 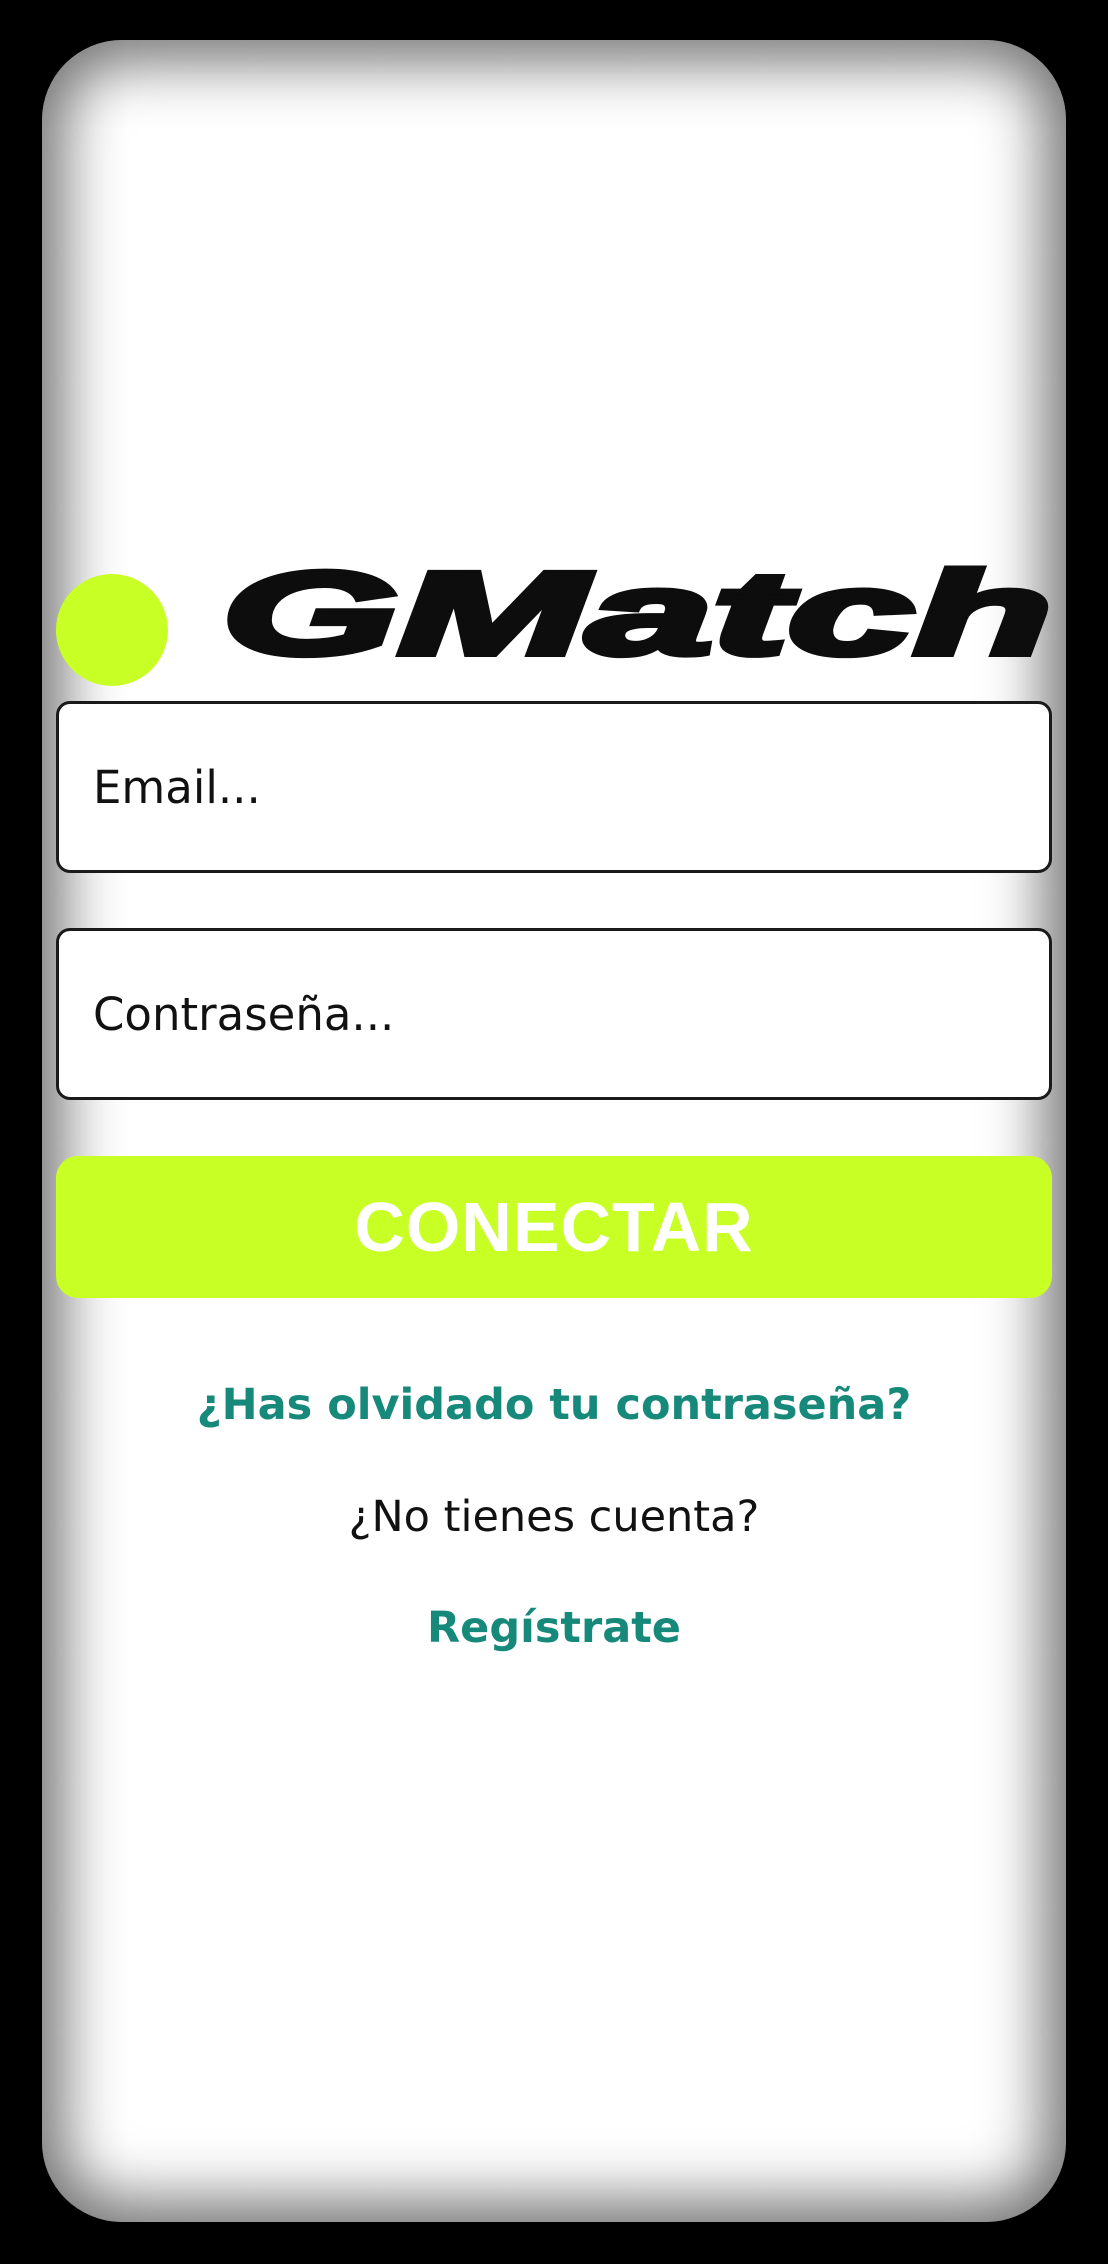 What do you see at coordinates (554, 1227) in the screenshot?
I see `connect-button: CONECTAR` at bounding box center [554, 1227].